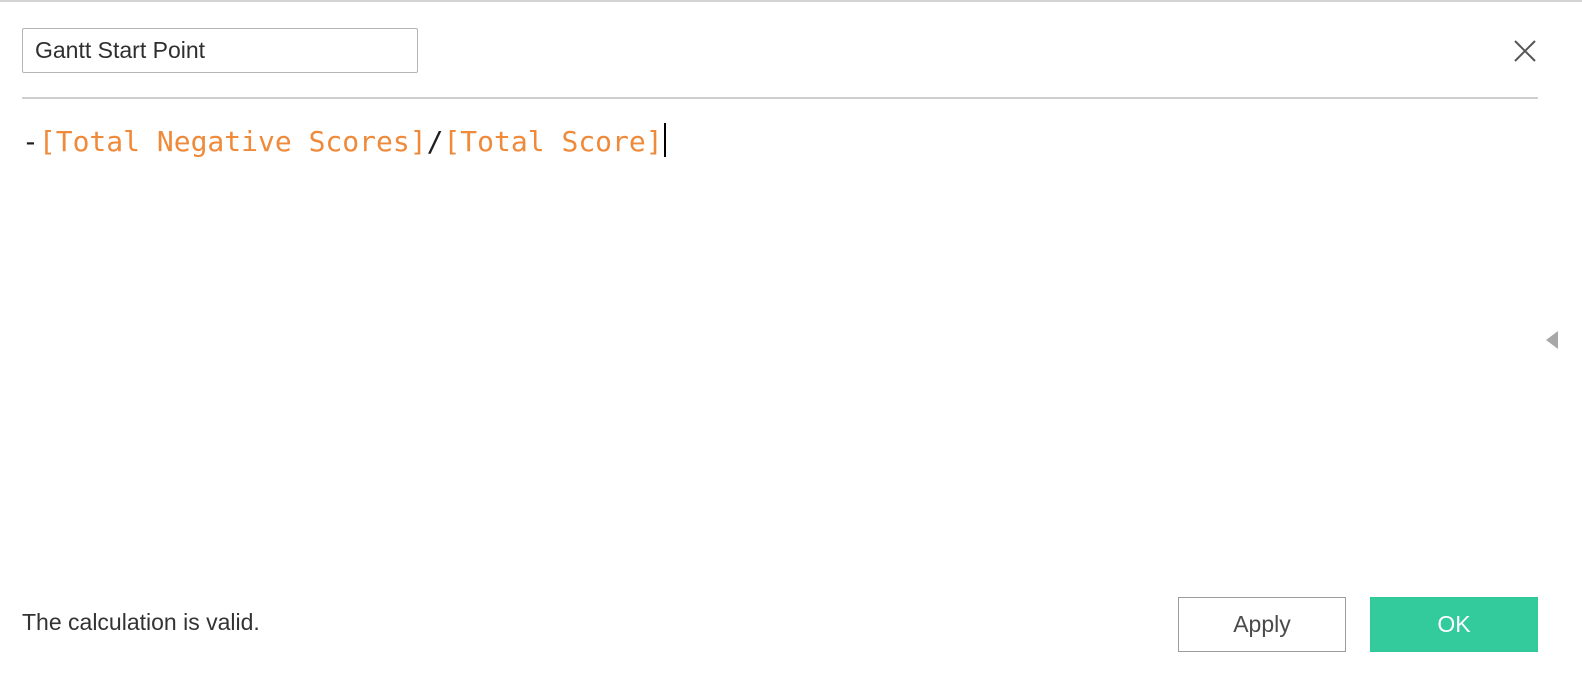  I want to click on expand-panel-handle, so click(1552, 340).